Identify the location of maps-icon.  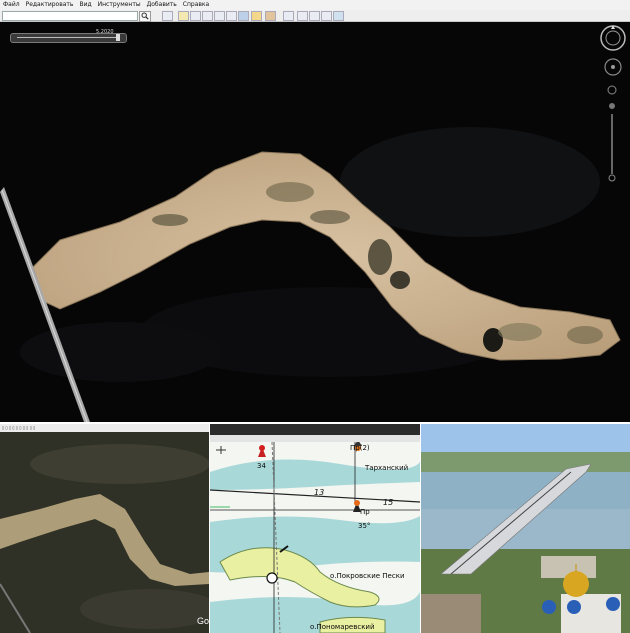
(338, 16).